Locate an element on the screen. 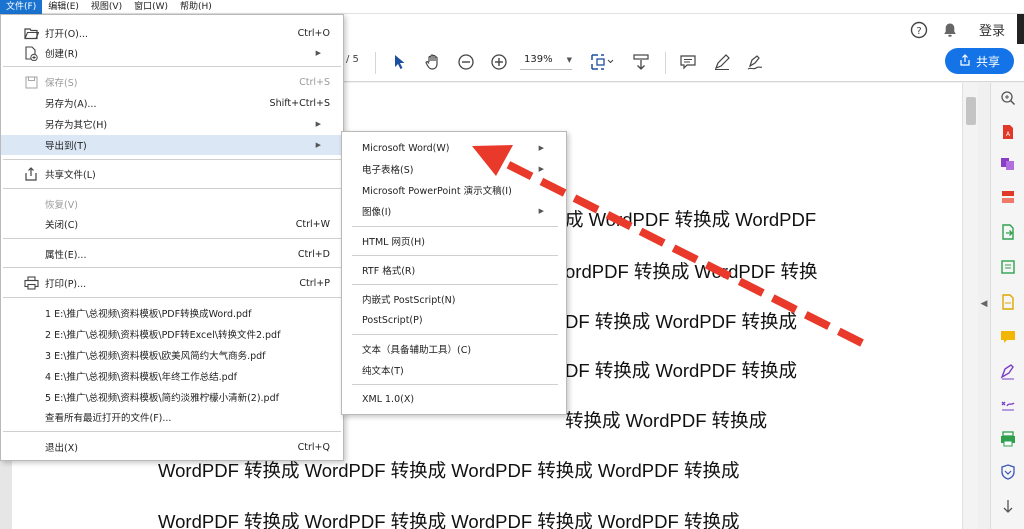 This screenshot has height=529, width=1024. comment-icon is located at coordinates (688, 62).